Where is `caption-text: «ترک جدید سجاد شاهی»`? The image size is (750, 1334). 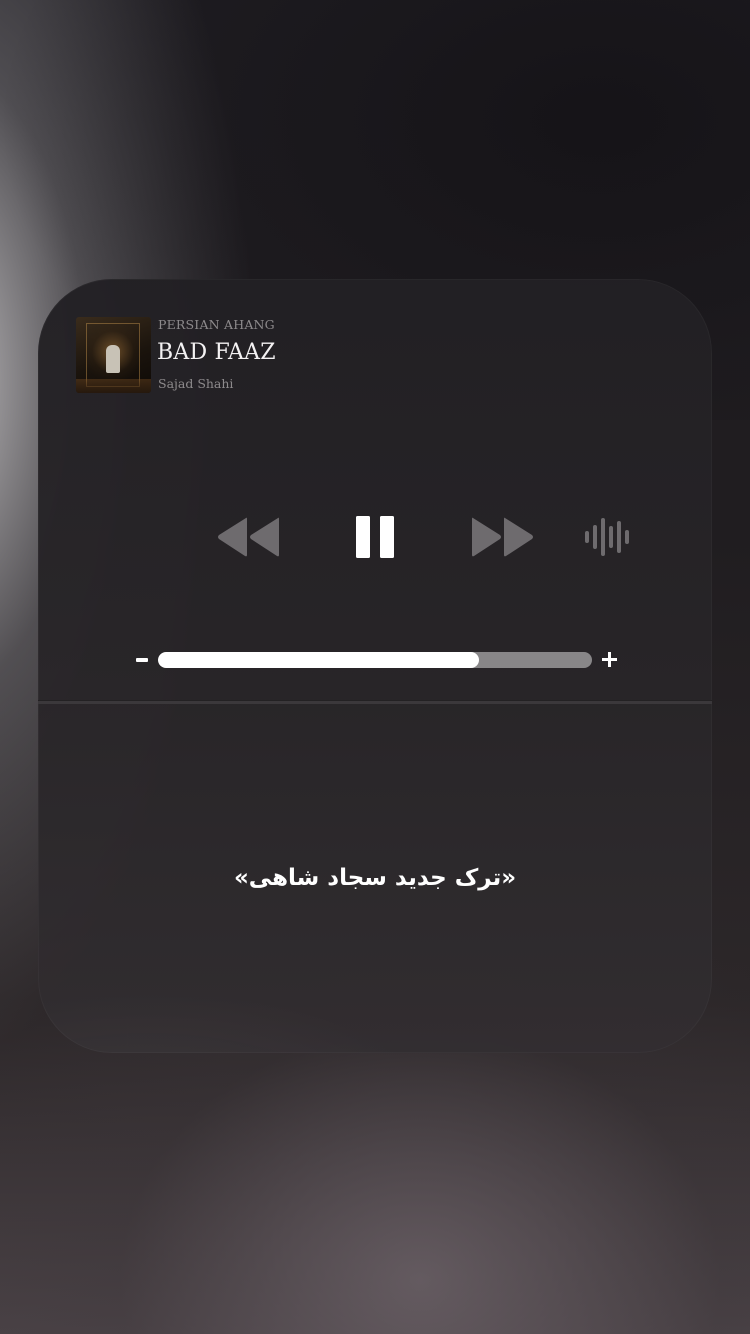
caption-text: «ترک جدید سجاد شاهی» is located at coordinates (375, 878).